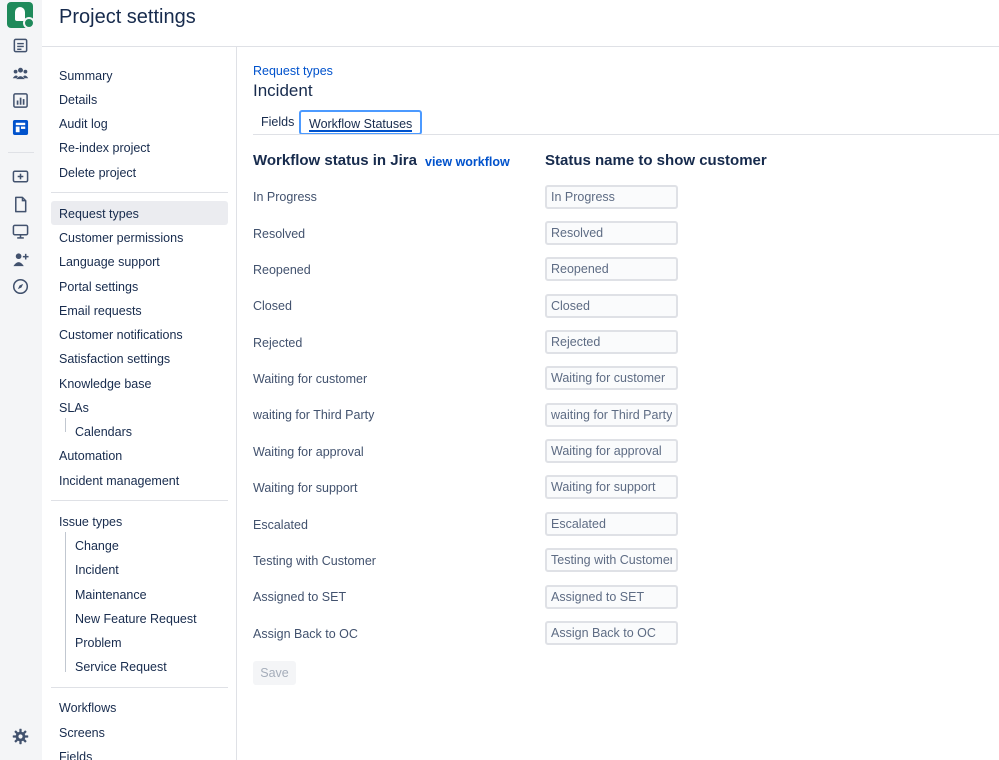  Describe the element at coordinates (121, 667) in the screenshot. I see `sidebar-item-service-request: Service Request` at that location.